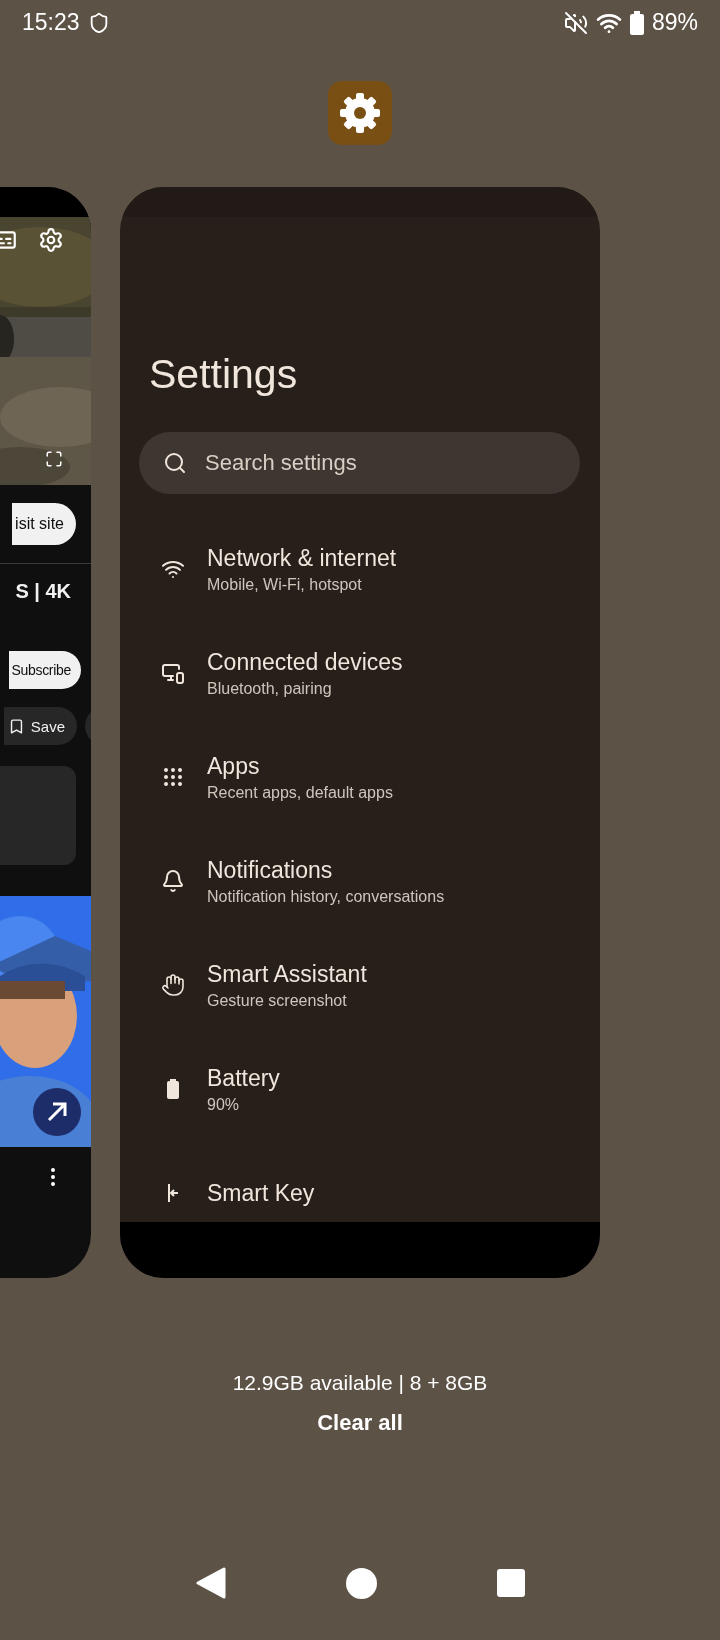  I want to click on item-subtitle: Recent apps, default apps, so click(300, 792).